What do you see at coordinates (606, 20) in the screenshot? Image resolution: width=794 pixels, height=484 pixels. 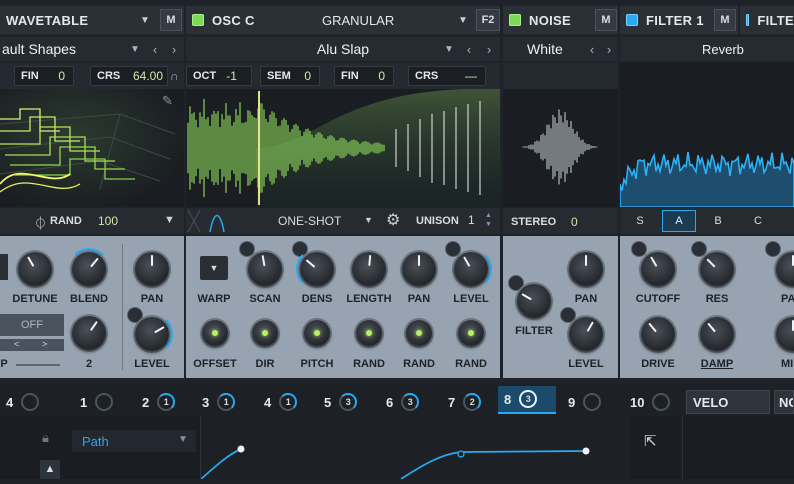 I see `noise-mute-button: M` at bounding box center [606, 20].